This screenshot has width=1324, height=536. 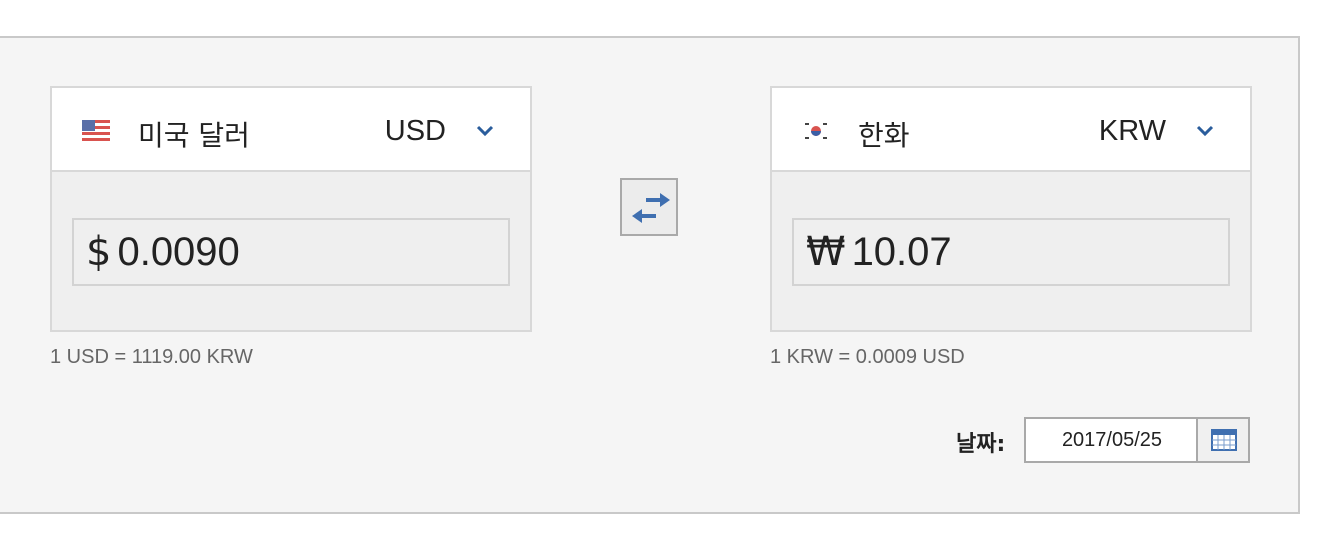 I want to click on from-currency-code: USD, so click(x=415, y=131).